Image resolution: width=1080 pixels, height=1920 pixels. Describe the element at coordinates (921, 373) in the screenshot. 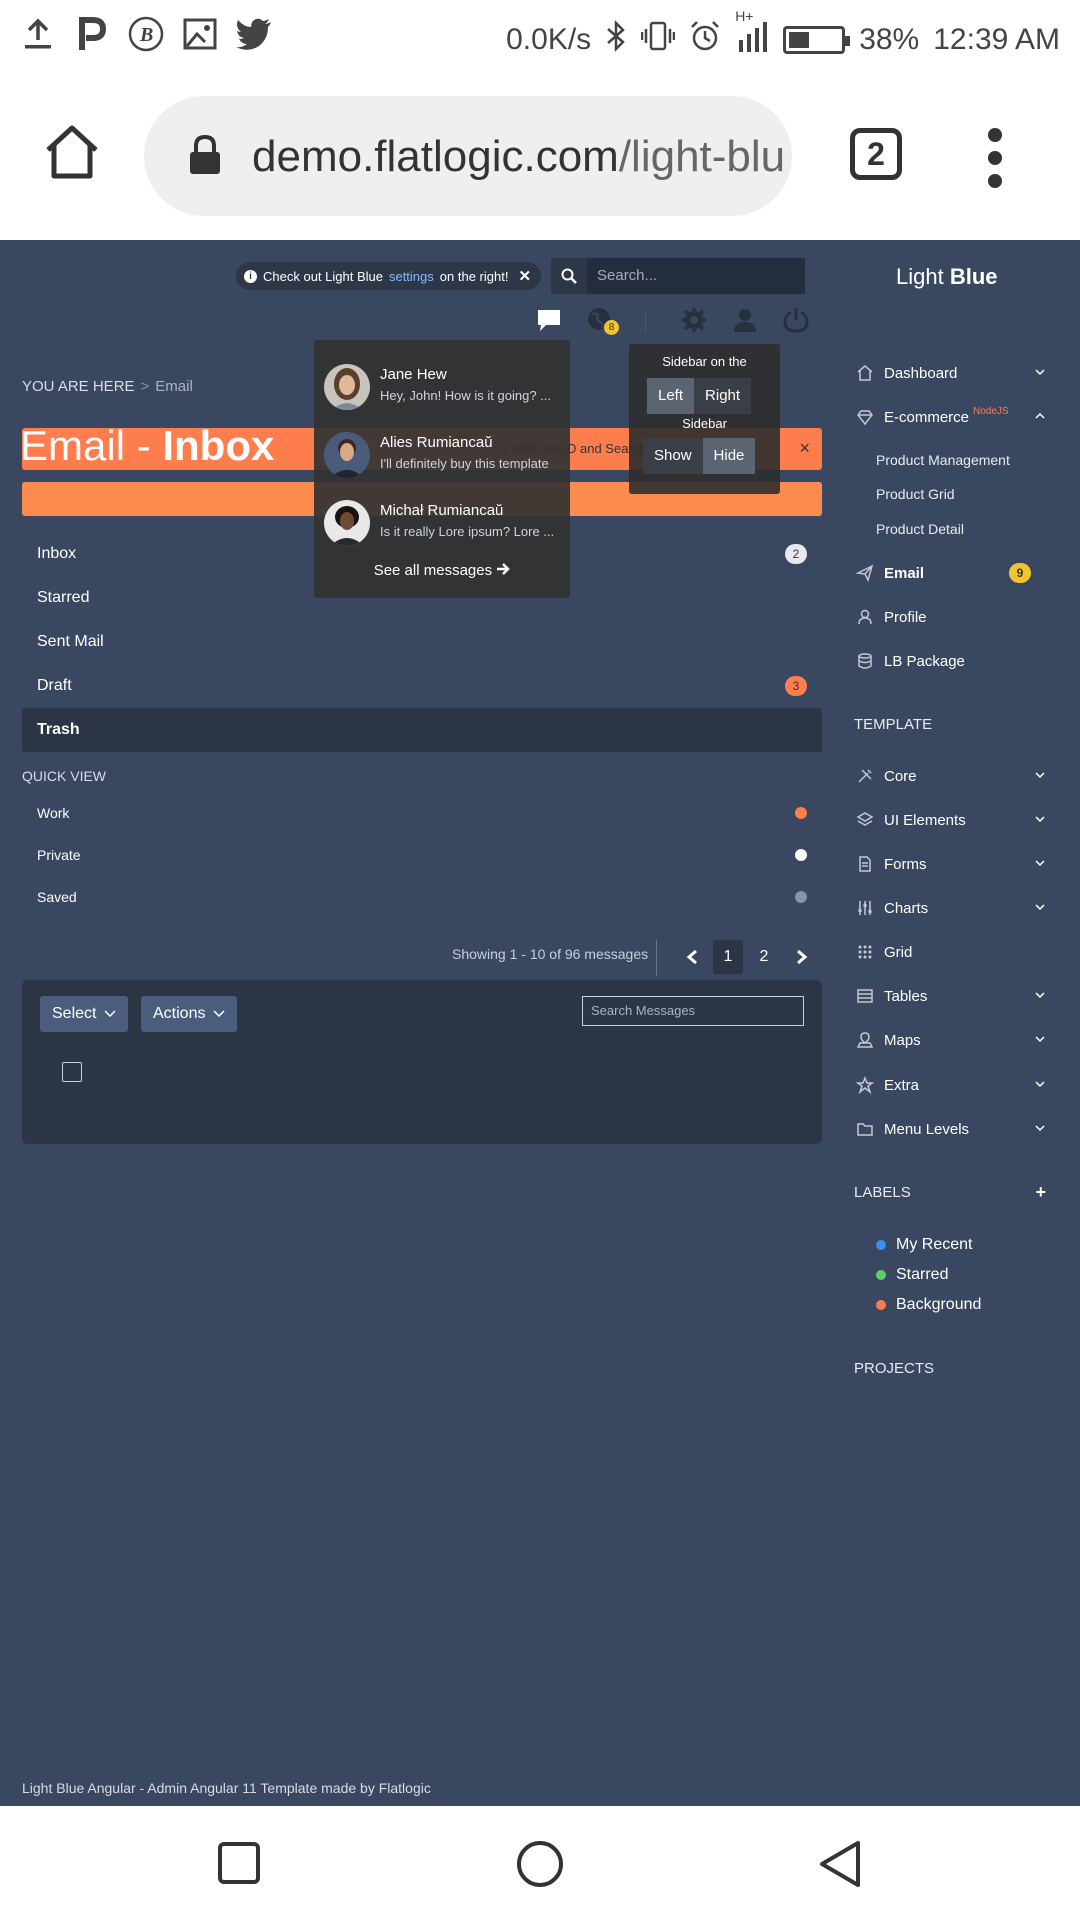

I see `sidebar-item-label: Dashboard` at that location.